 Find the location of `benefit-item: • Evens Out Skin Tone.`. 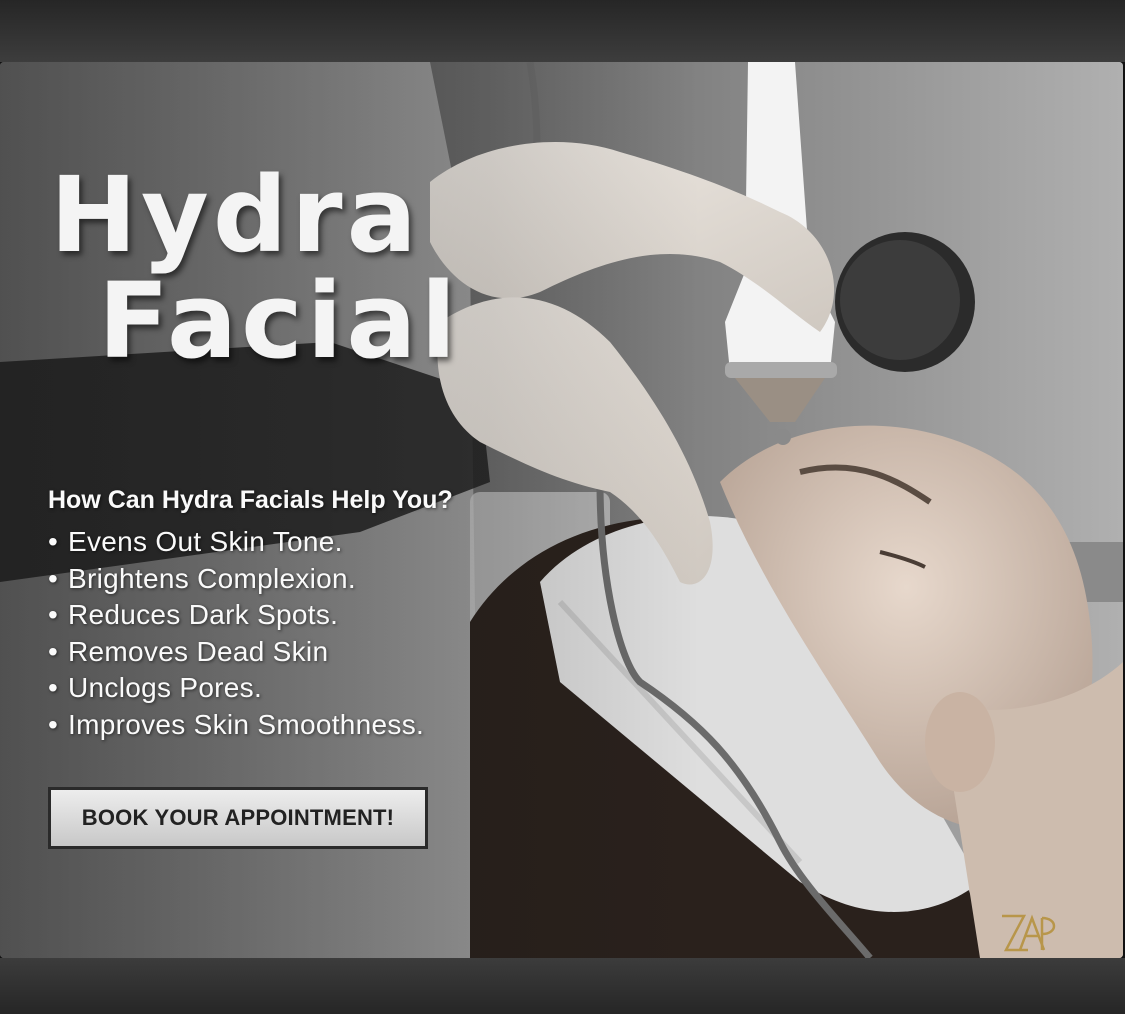

benefit-item: • Evens Out Skin Tone. is located at coordinates (250, 542).